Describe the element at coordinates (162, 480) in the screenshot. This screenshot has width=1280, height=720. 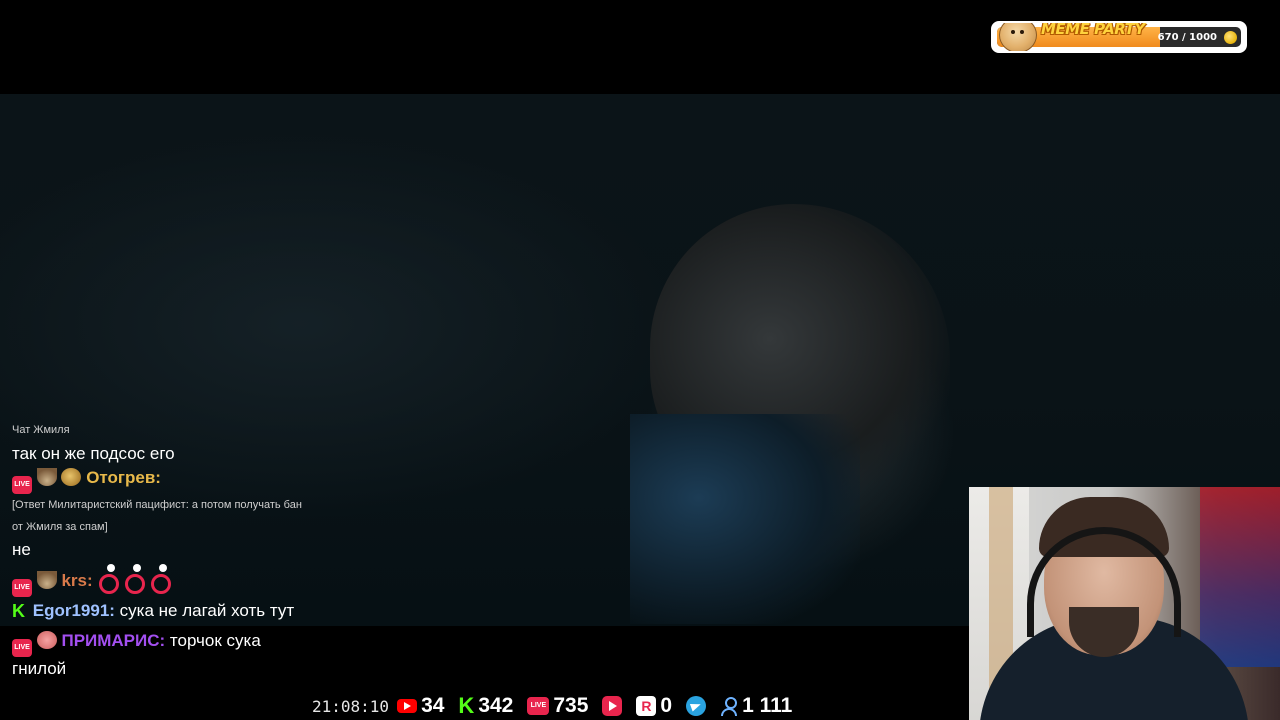
I see `chat-message: LIVE Отогрев:` at that location.